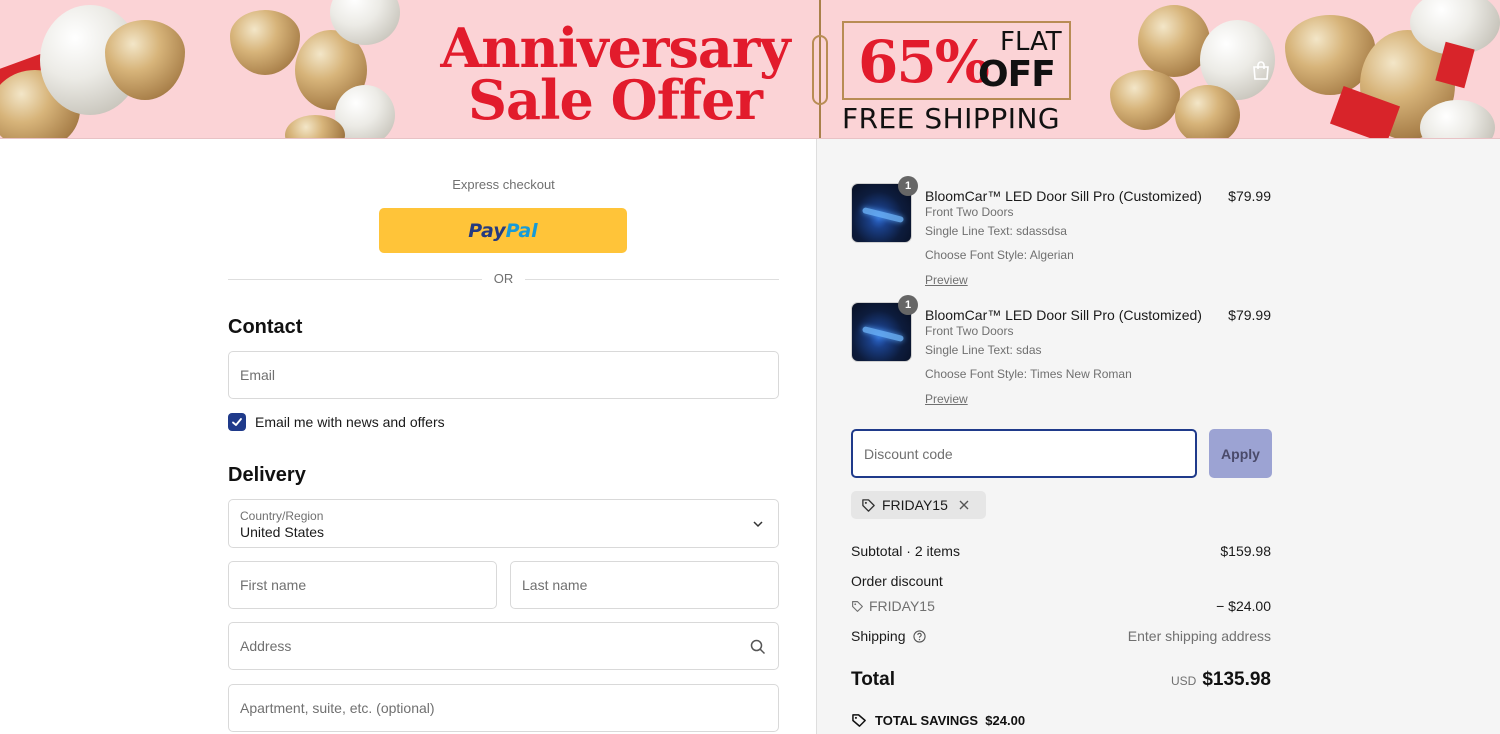  What do you see at coordinates (1005, 720) in the screenshot?
I see `savings-value: $24.00` at bounding box center [1005, 720].